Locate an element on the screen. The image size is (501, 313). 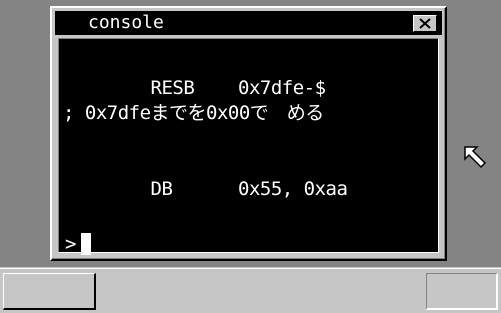
close-icon is located at coordinates (425, 23).